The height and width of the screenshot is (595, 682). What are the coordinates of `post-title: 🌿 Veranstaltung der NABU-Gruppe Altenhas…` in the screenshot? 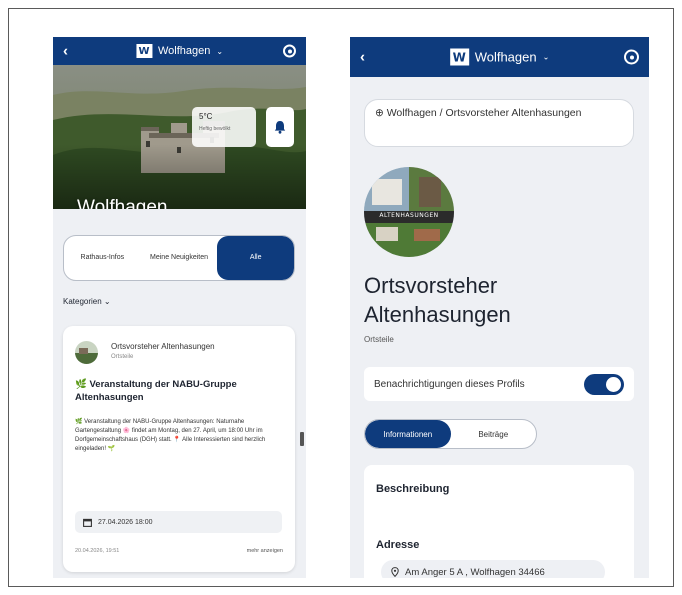 It's located at (156, 391).